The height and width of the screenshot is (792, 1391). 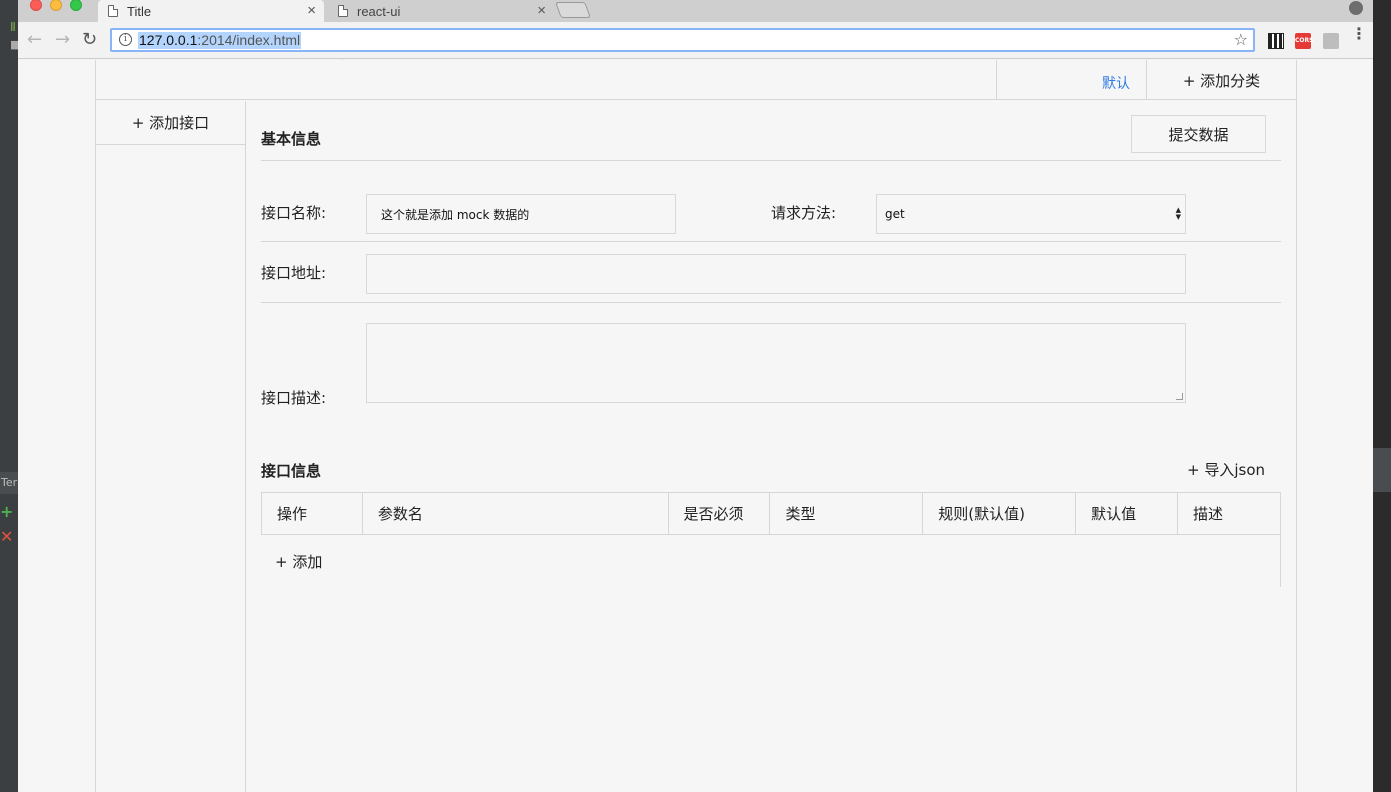 I want to click on tab-label: Title, so click(x=139, y=11).